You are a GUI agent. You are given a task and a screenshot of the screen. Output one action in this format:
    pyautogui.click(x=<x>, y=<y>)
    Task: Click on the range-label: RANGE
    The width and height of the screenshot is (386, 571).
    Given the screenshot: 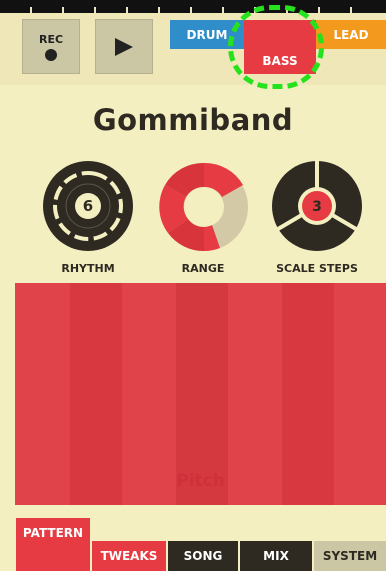 What is the action you would take?
    pyautogui.click(x=203, y=268)
    